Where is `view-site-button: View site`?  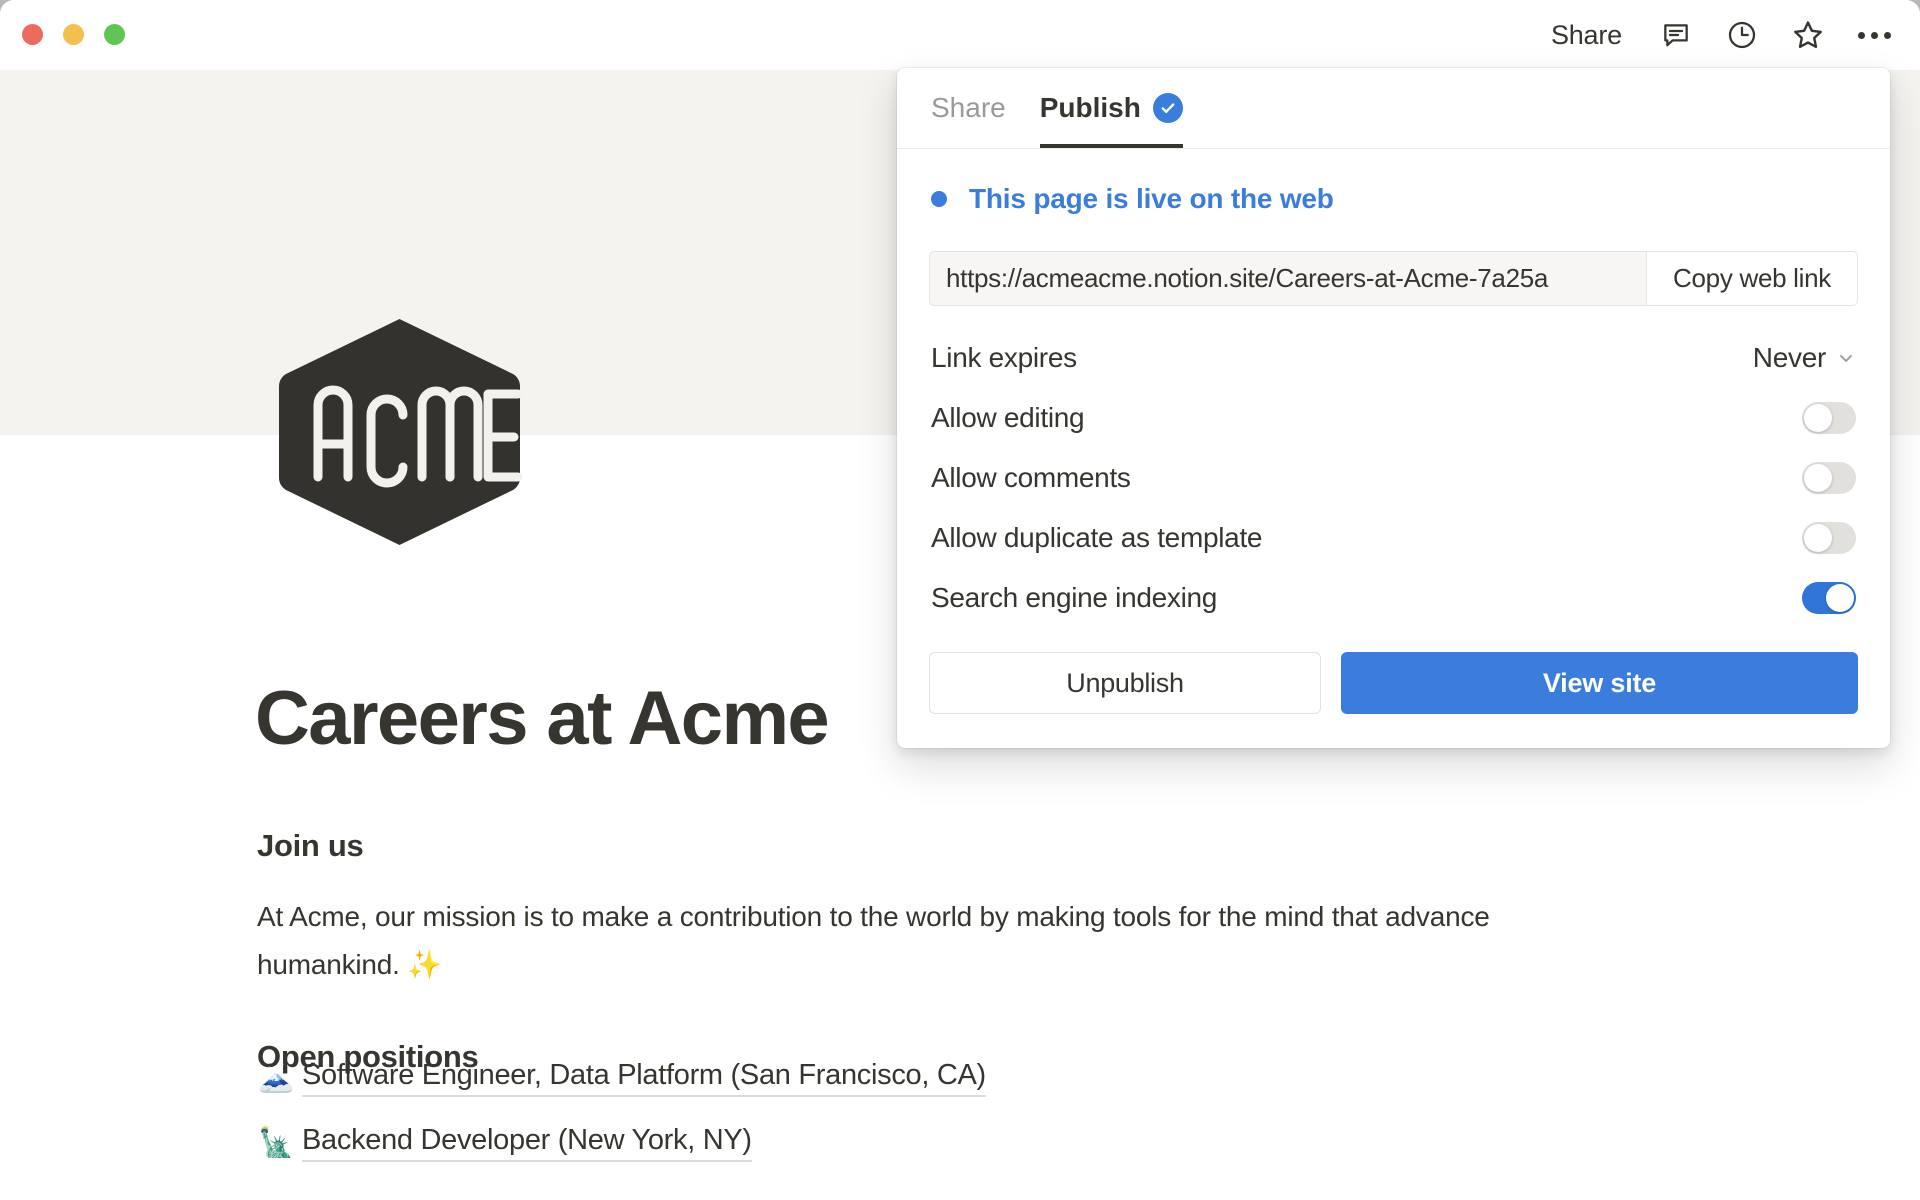 view-site-button: View site is located at coordinates (1599, 683).